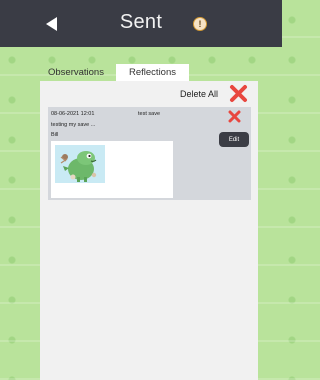 This screenshot has height=380, width=320. I want to click on header-bar: Sent !, so click(141, 23).